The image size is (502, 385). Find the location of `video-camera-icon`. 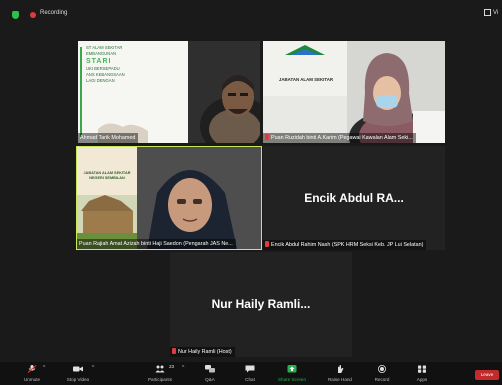

video-camera-icon is located at coordinates (78, 369).